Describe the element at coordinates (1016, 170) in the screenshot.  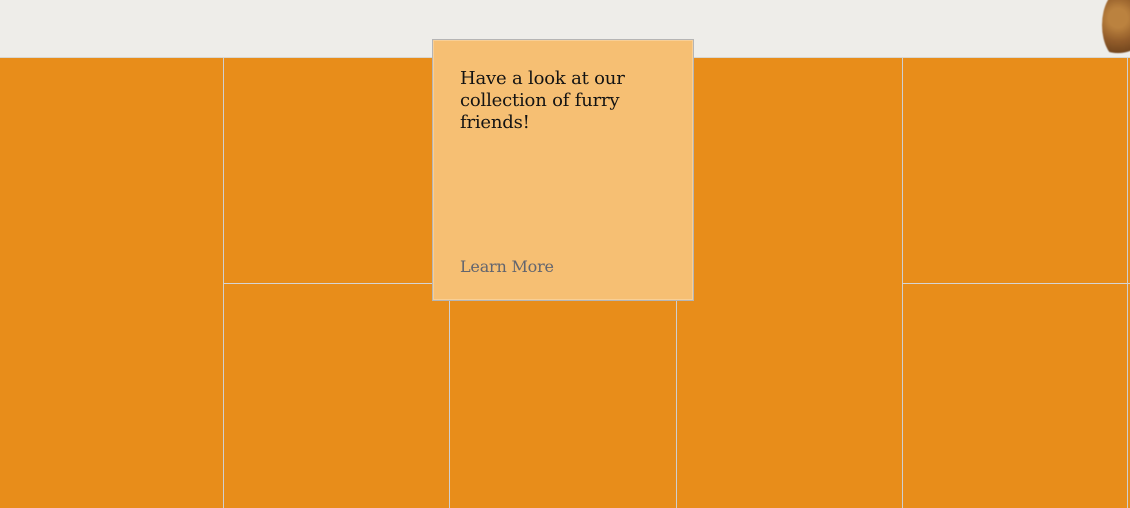
I see `orange-tile-upper-right` at that location.